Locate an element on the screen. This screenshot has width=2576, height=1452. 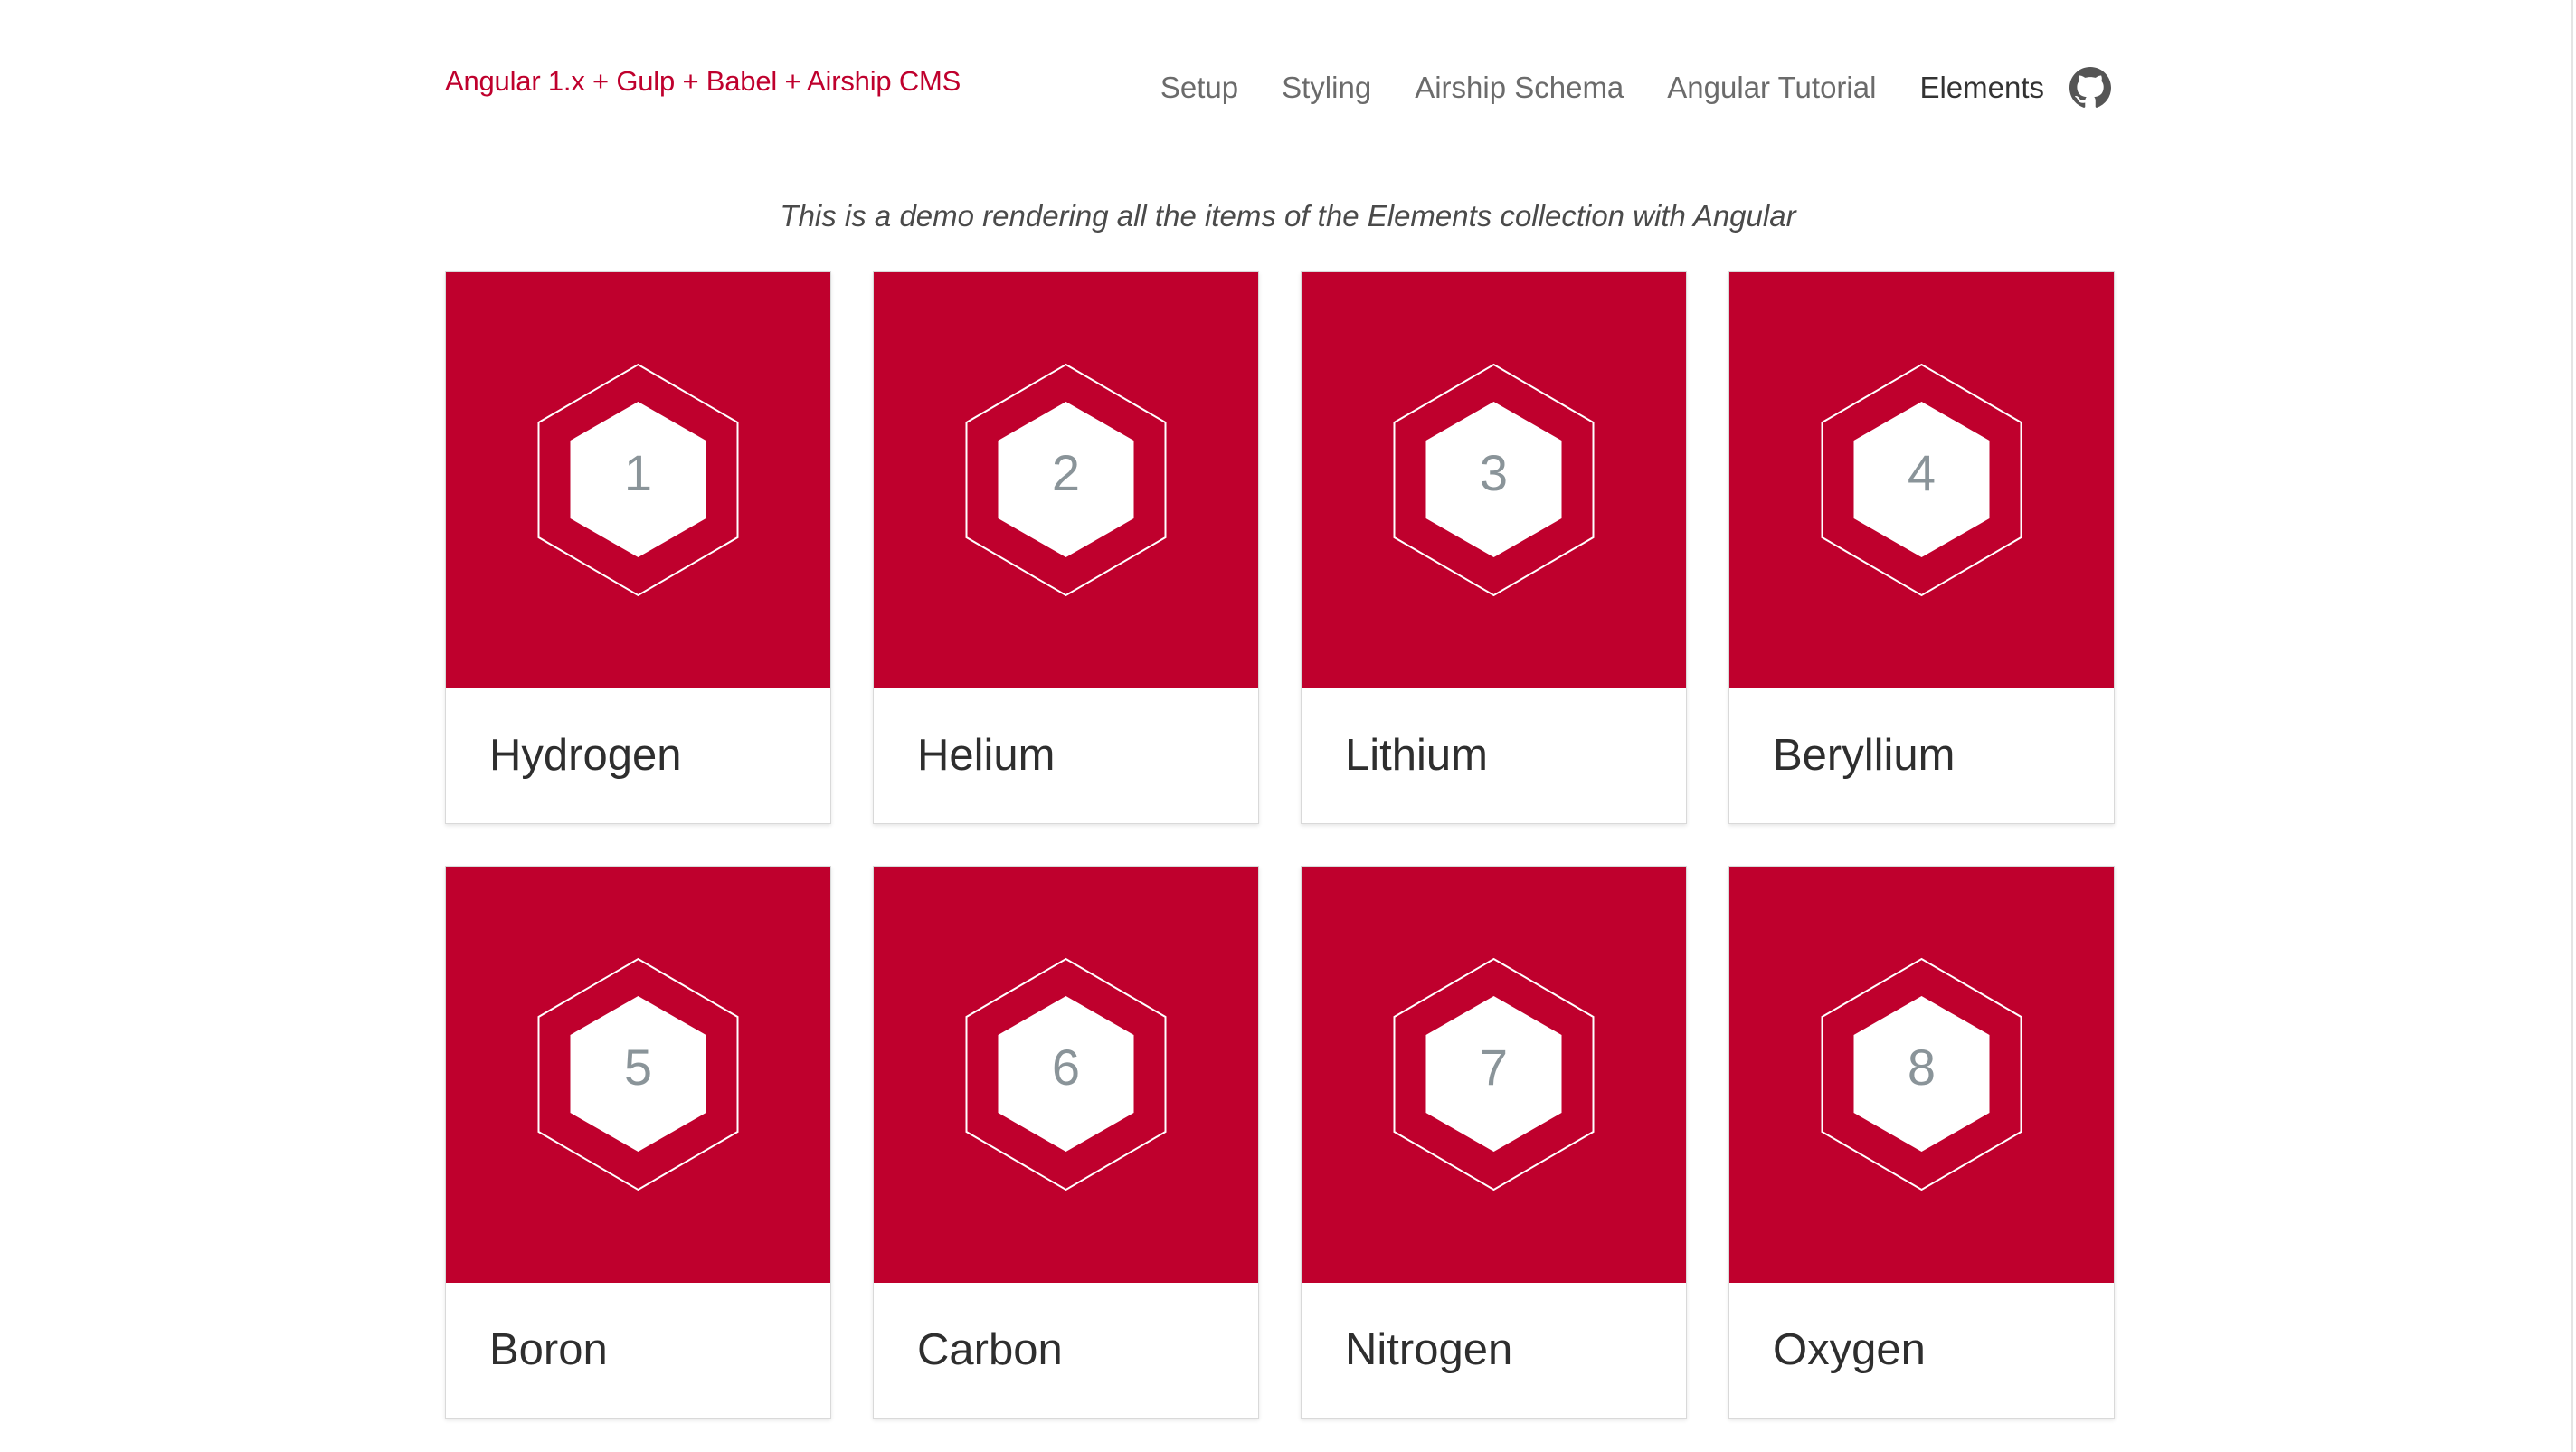
element-name: Lithium is located at coordinates (1417, 755).